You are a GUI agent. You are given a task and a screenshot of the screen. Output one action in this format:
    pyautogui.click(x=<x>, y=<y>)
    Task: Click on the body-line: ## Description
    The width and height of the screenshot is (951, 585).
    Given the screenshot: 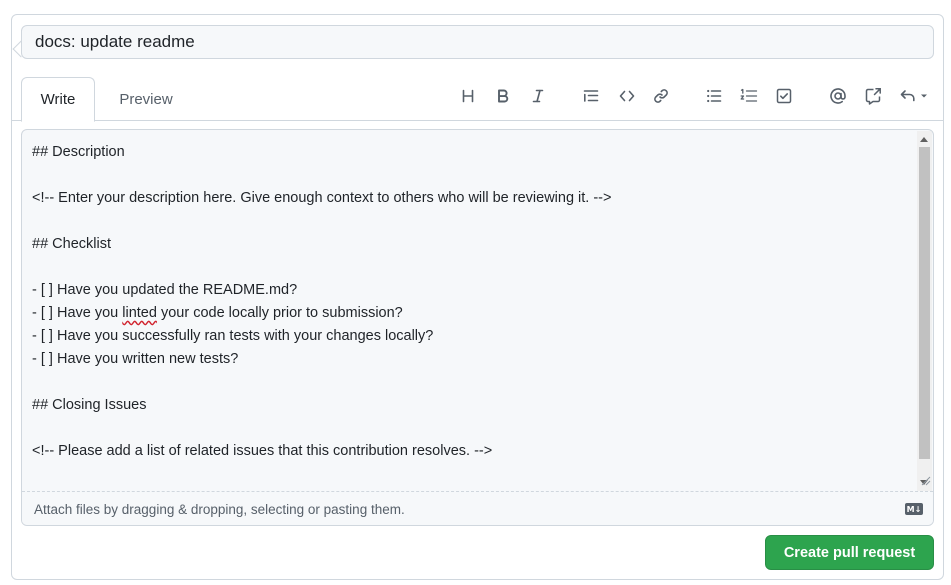 What is the action you would take?
    pyautogui.click(x=78, y=152)
    